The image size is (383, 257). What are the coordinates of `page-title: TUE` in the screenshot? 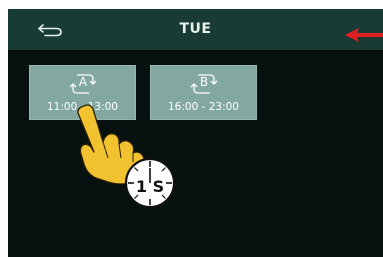 It's located at (195, 29).